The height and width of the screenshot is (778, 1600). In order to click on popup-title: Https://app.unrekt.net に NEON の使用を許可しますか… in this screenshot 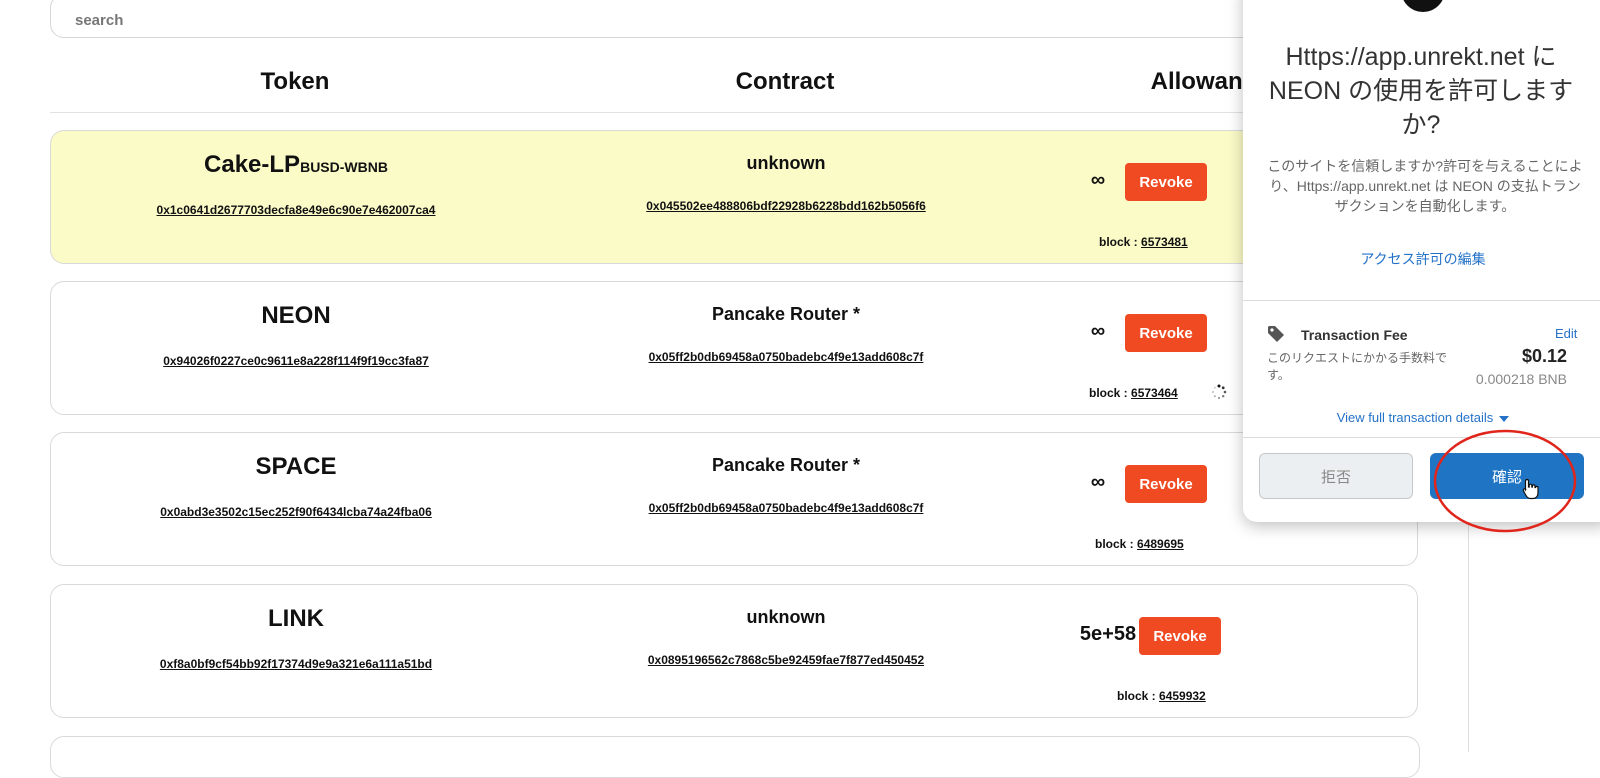, I will do `click(1421, 91)`.